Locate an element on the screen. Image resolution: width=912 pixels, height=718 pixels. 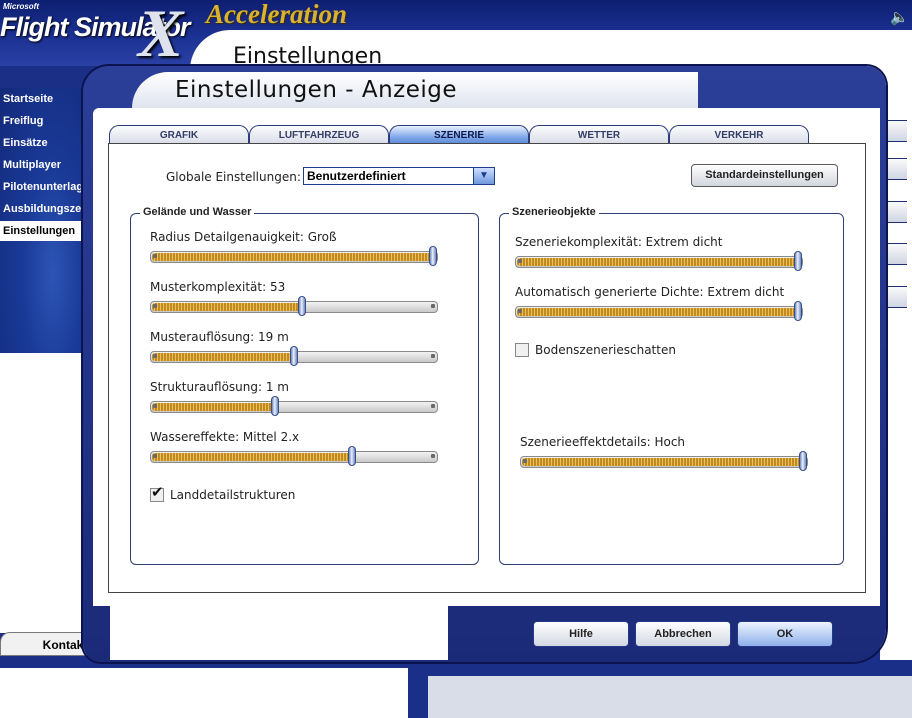
logo-x: X is located at coordinates (161, 35).